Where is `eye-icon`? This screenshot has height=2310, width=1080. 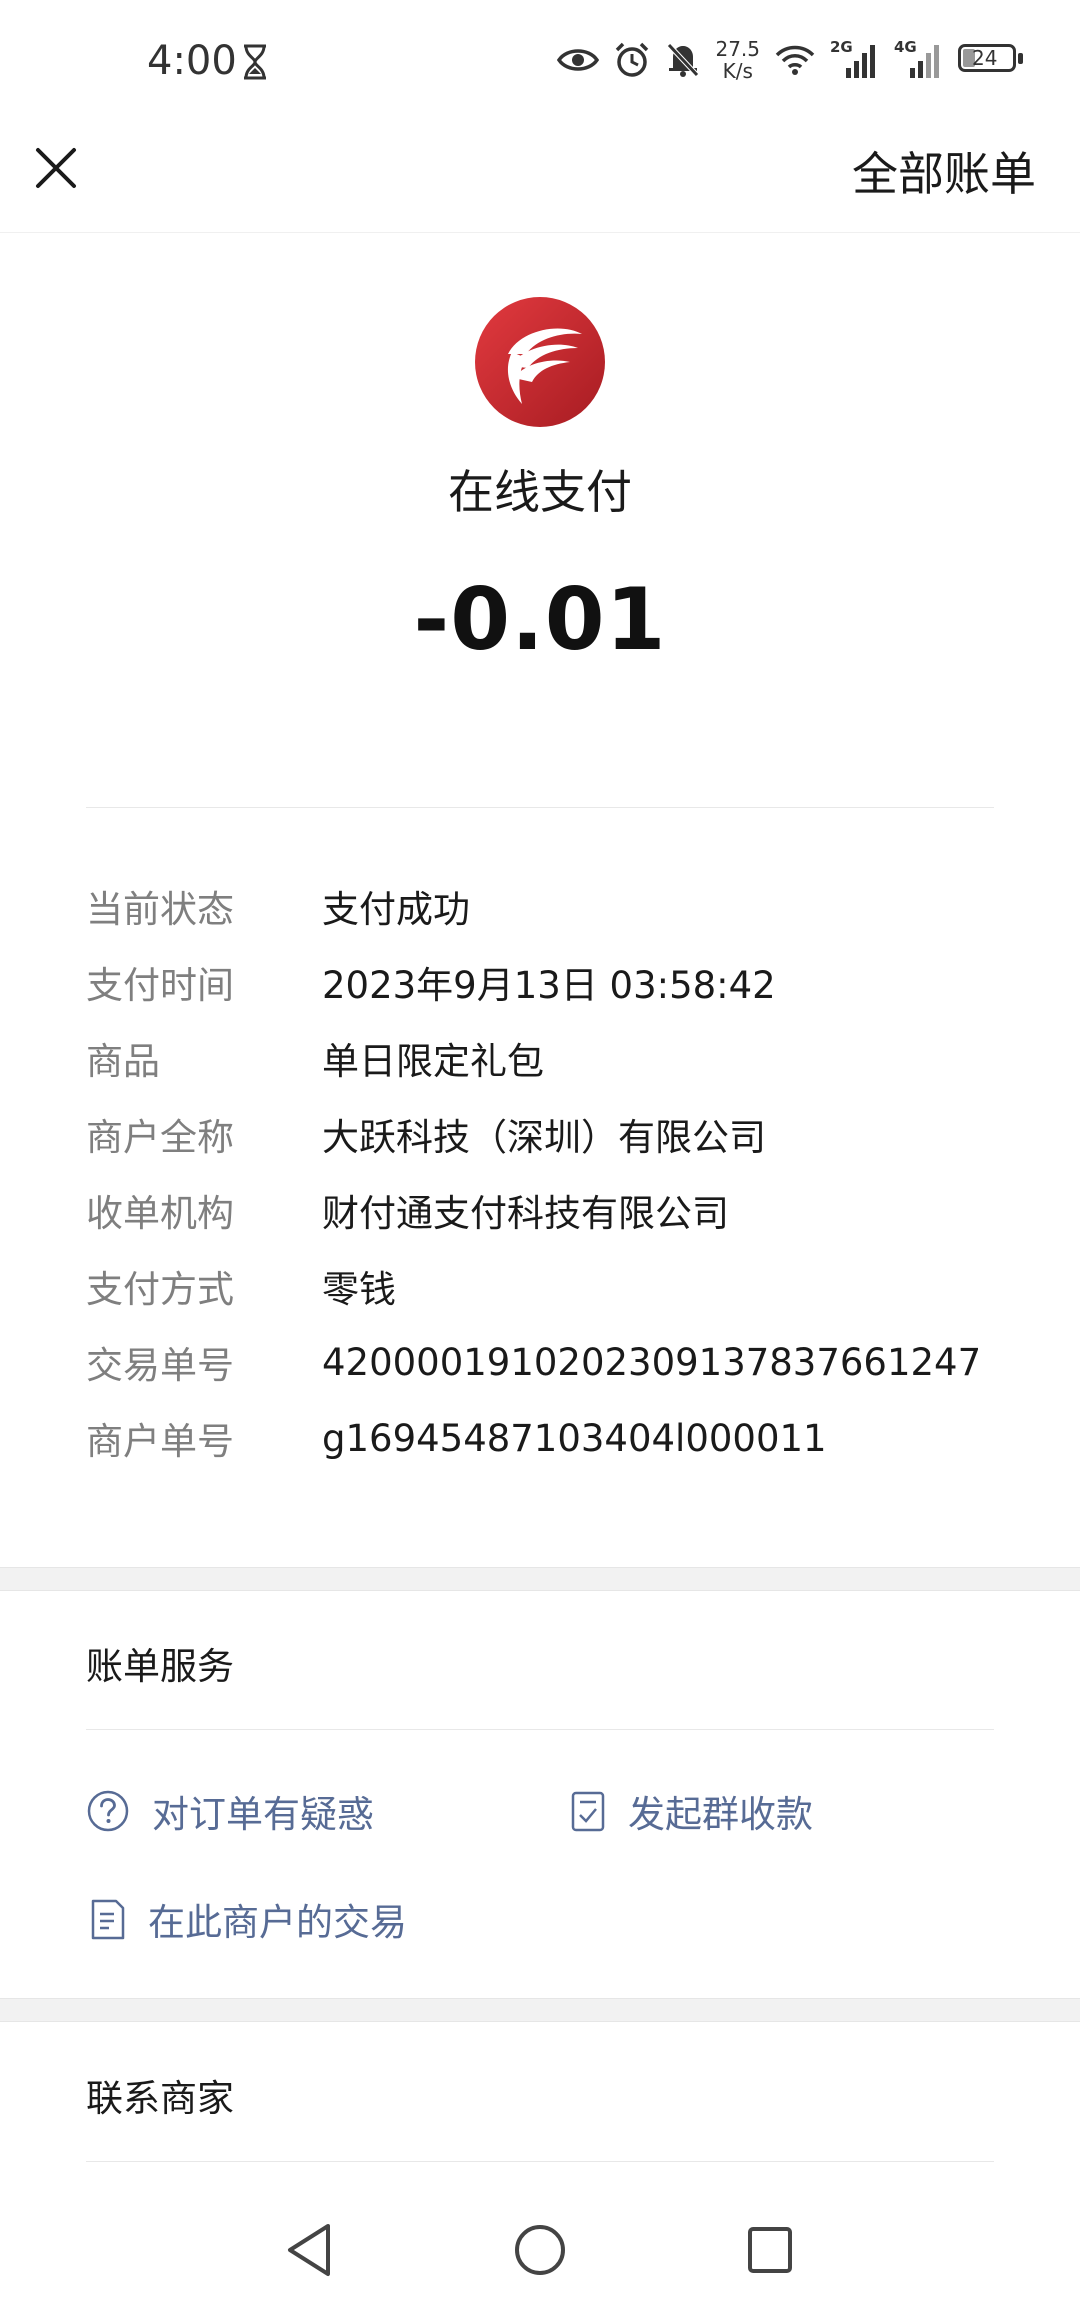
eye-icon is located at coordinates (578, 60).